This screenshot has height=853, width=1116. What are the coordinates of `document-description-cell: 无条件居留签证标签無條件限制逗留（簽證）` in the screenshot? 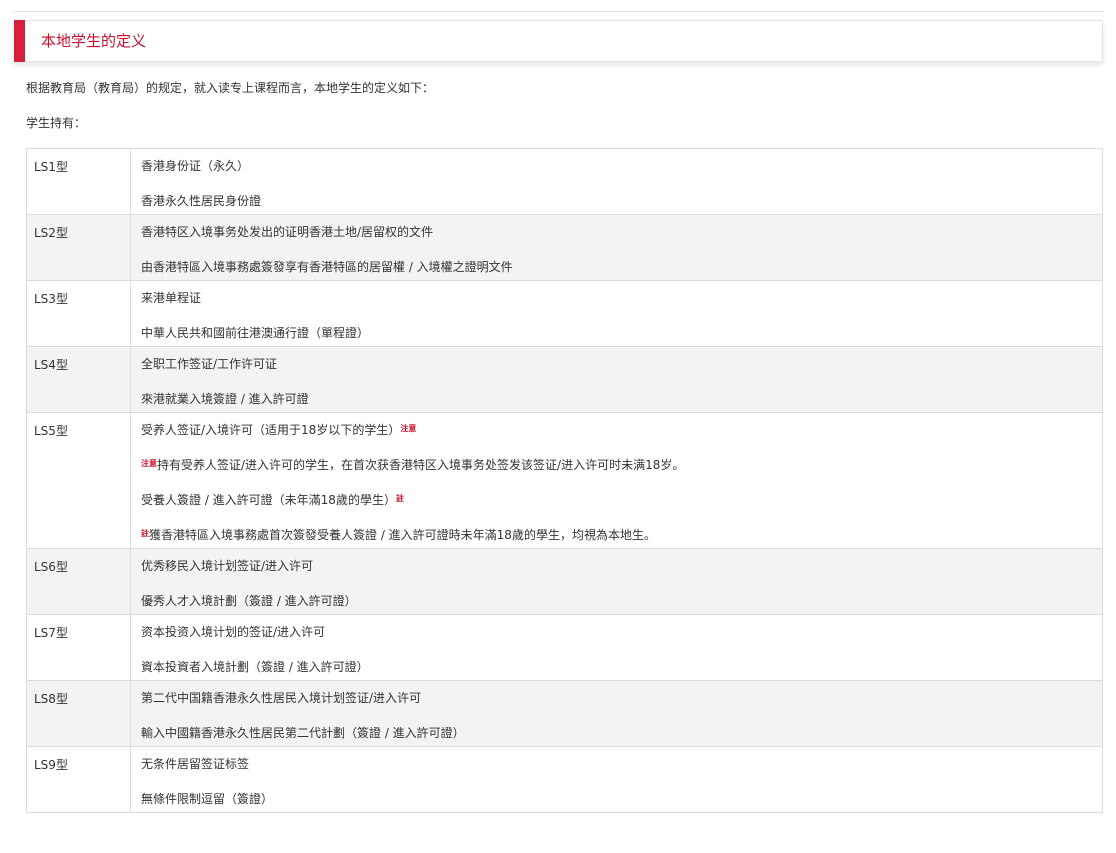 It's located at (616, 779).